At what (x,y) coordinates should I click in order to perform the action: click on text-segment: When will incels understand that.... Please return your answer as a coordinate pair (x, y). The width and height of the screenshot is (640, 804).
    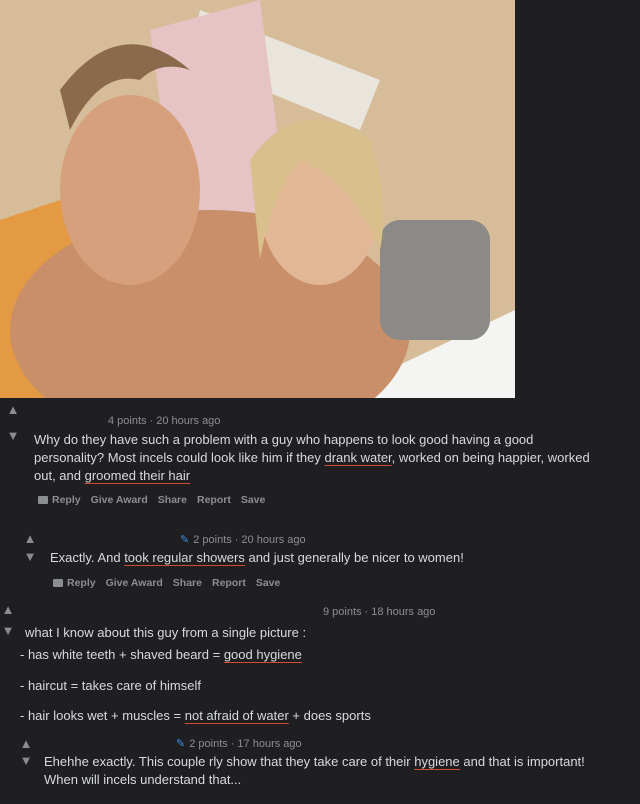
    Looking at the image, I should click on (143, 779).